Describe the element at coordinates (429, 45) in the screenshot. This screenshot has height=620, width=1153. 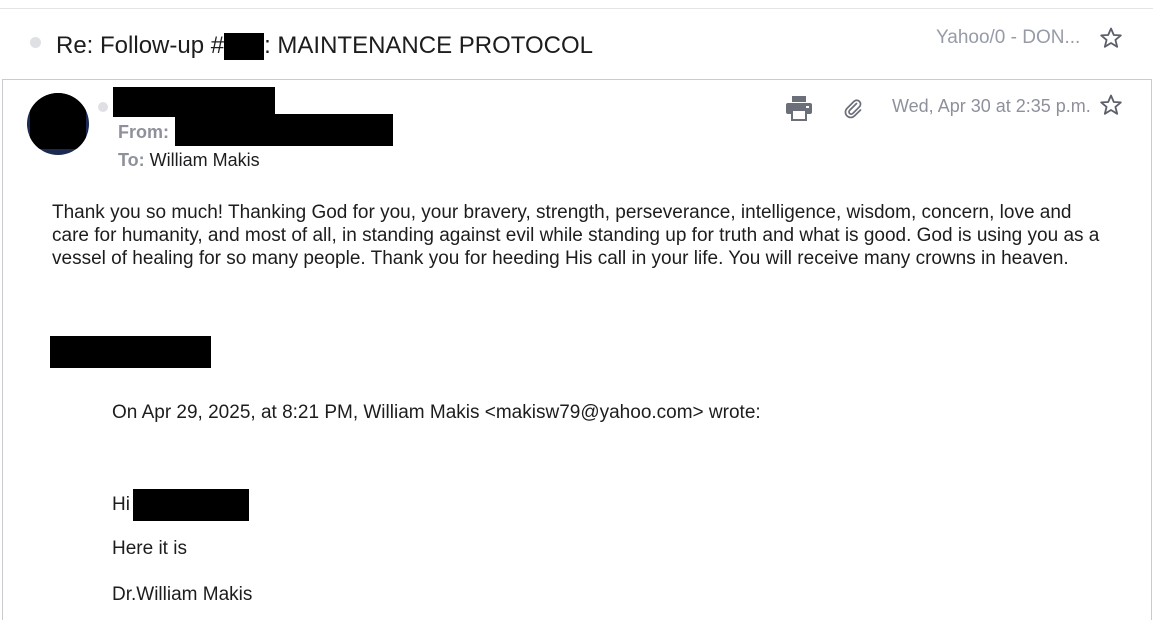
I see `subject-suffix: : MAINTENANCE PROTOCOL` at that location.